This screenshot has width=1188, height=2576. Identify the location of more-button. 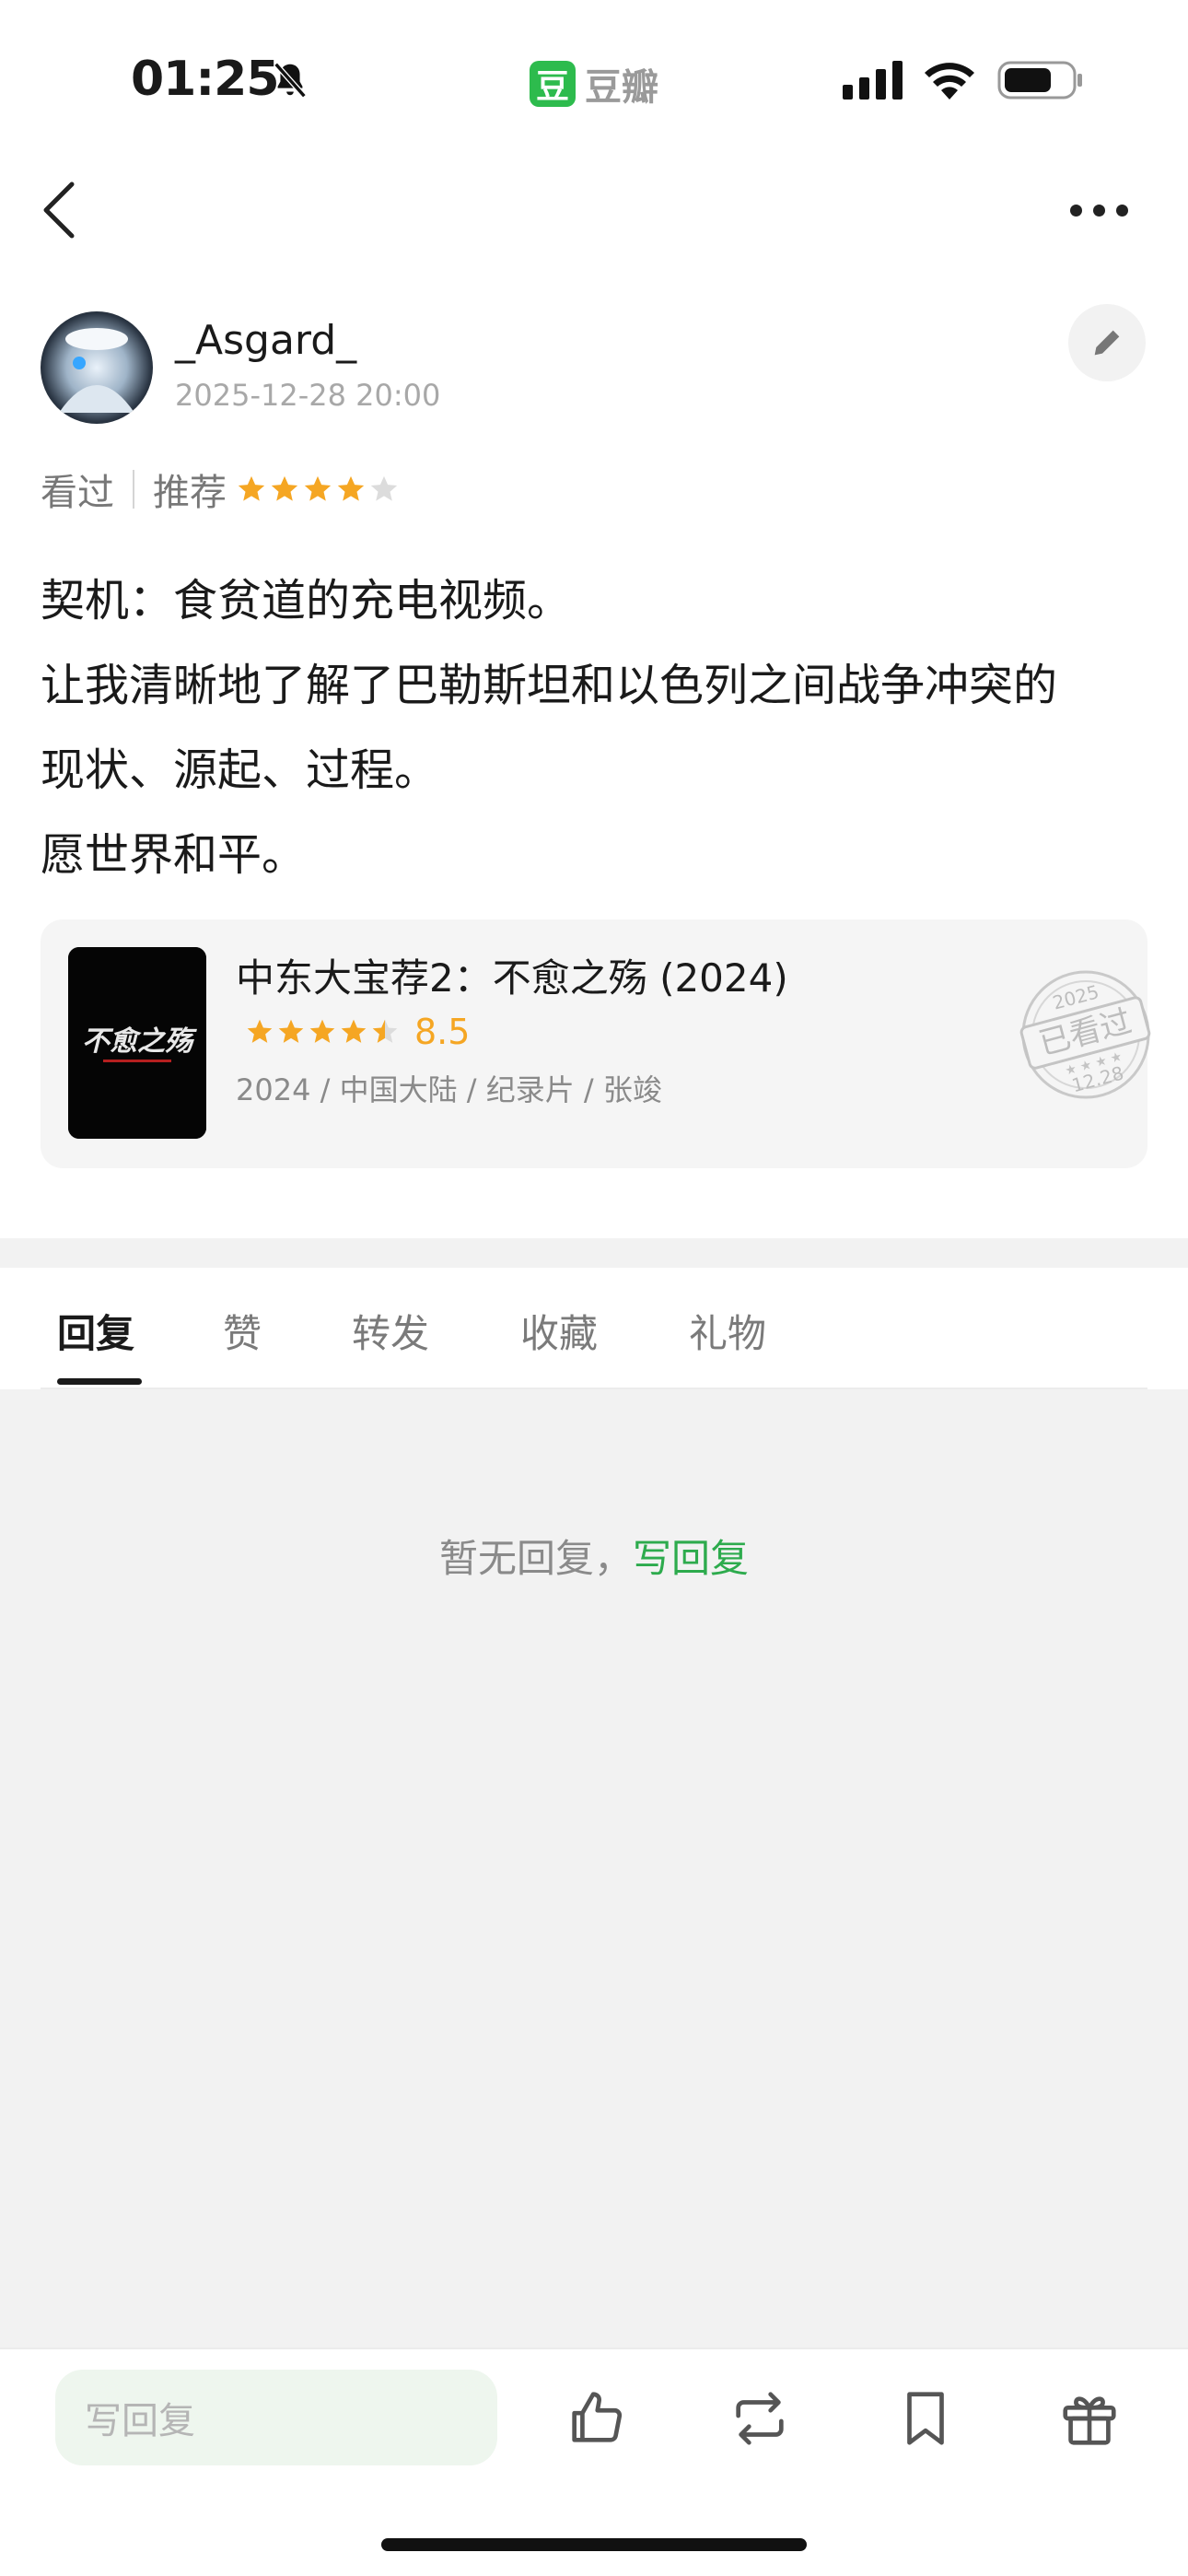
(1102, 210).